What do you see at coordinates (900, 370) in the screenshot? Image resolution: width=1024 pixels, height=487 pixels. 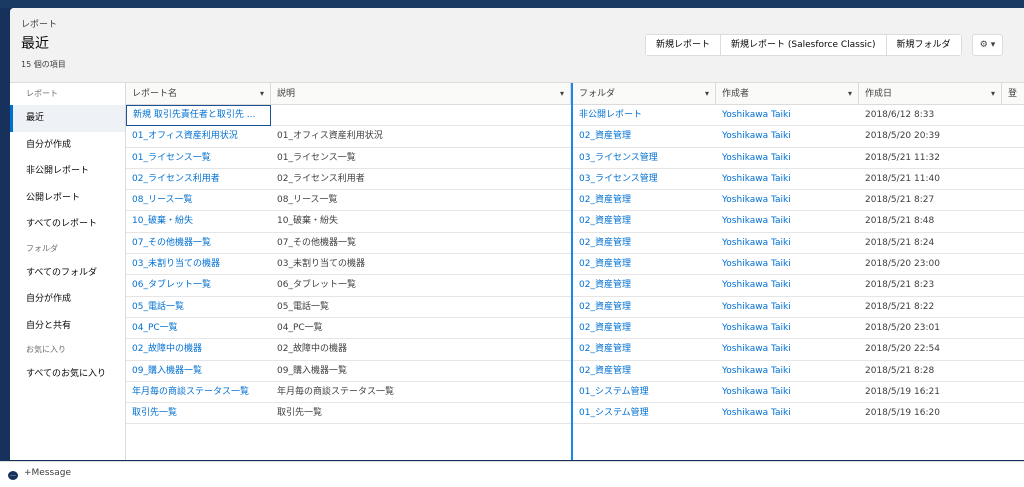 I see `created-date-cell: 2018/5/21 8:28` at bounding box center [900, 370].